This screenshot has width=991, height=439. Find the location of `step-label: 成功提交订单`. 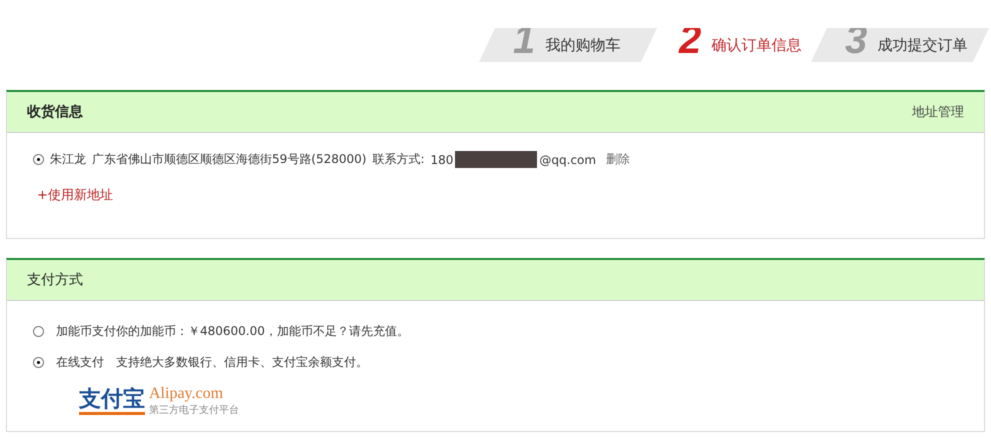

step-label: 成功提交订单 is located at coordinates (922, 45).